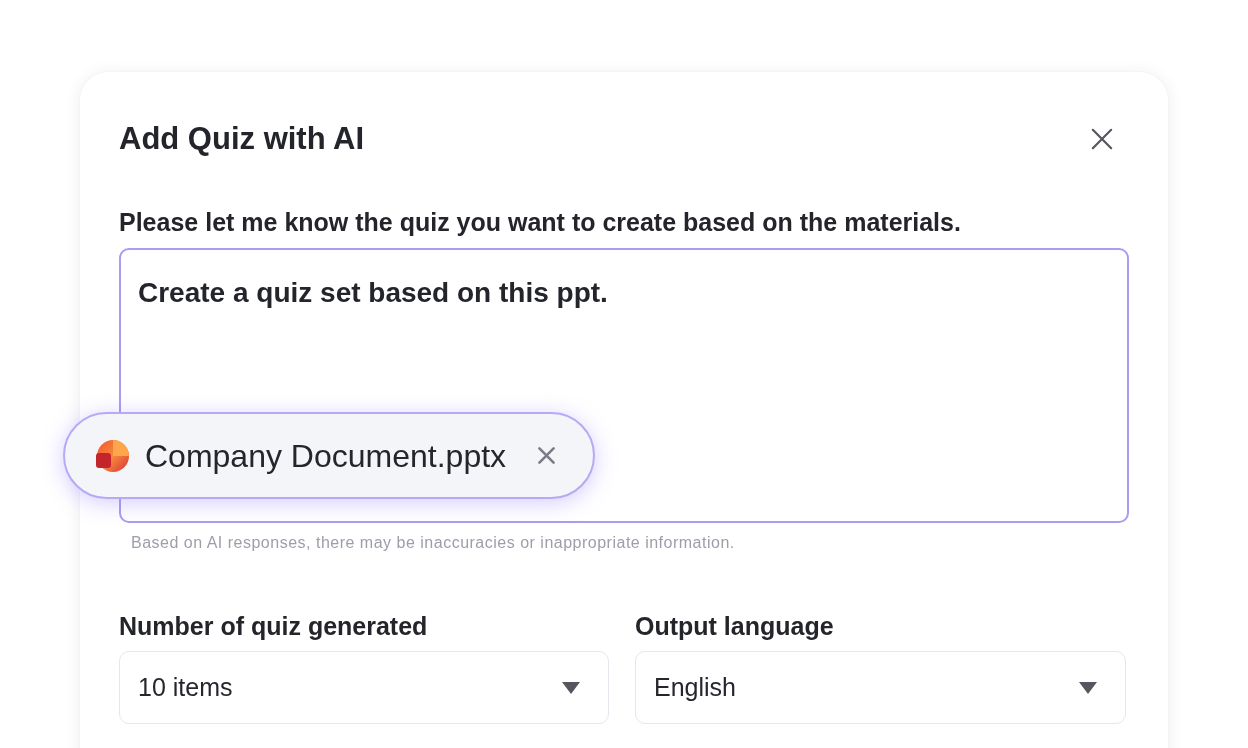  Describe the element at coordinates (274, 626) in the screenshot. I see `field-label: Number of quiz generated` at that location.